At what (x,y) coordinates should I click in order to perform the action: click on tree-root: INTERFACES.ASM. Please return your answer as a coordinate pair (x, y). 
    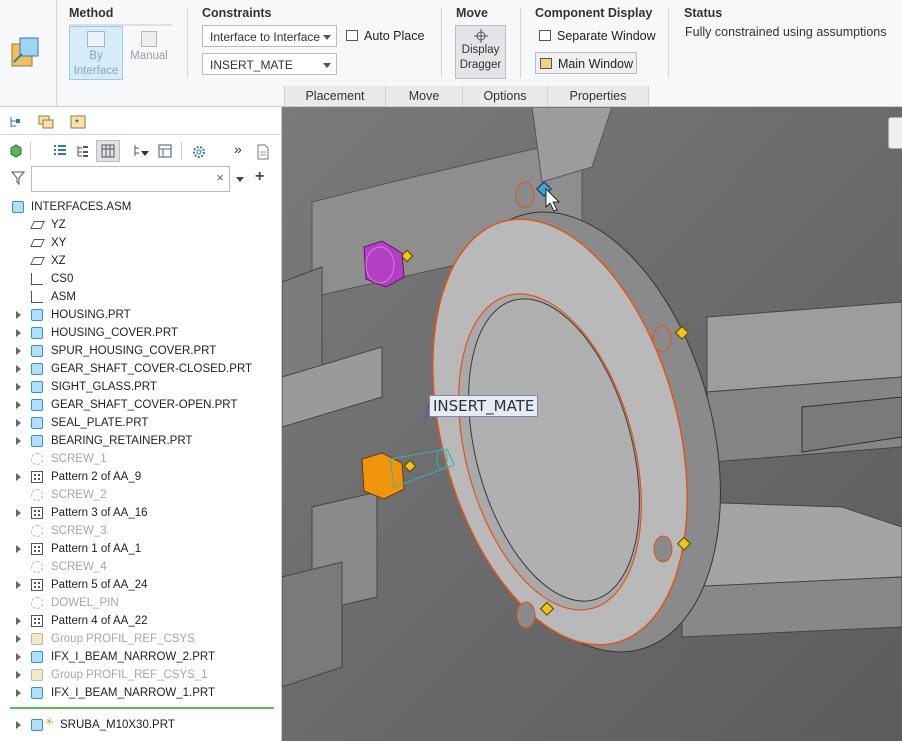
    Looking at the image, I should click on (137, 207).